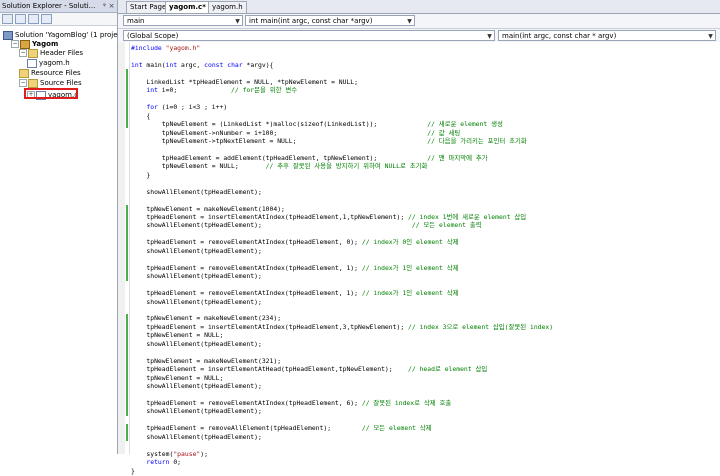 The image size is (720, 476). I want to click on file-combo-value: main, so click(136, 21).